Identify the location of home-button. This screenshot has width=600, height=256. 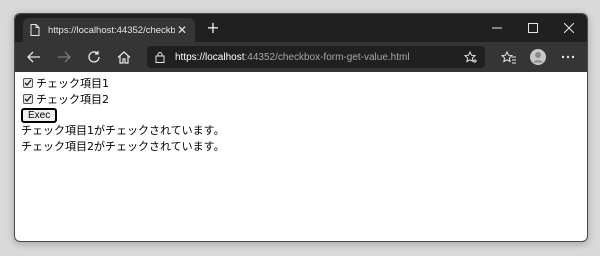
(124, 57).